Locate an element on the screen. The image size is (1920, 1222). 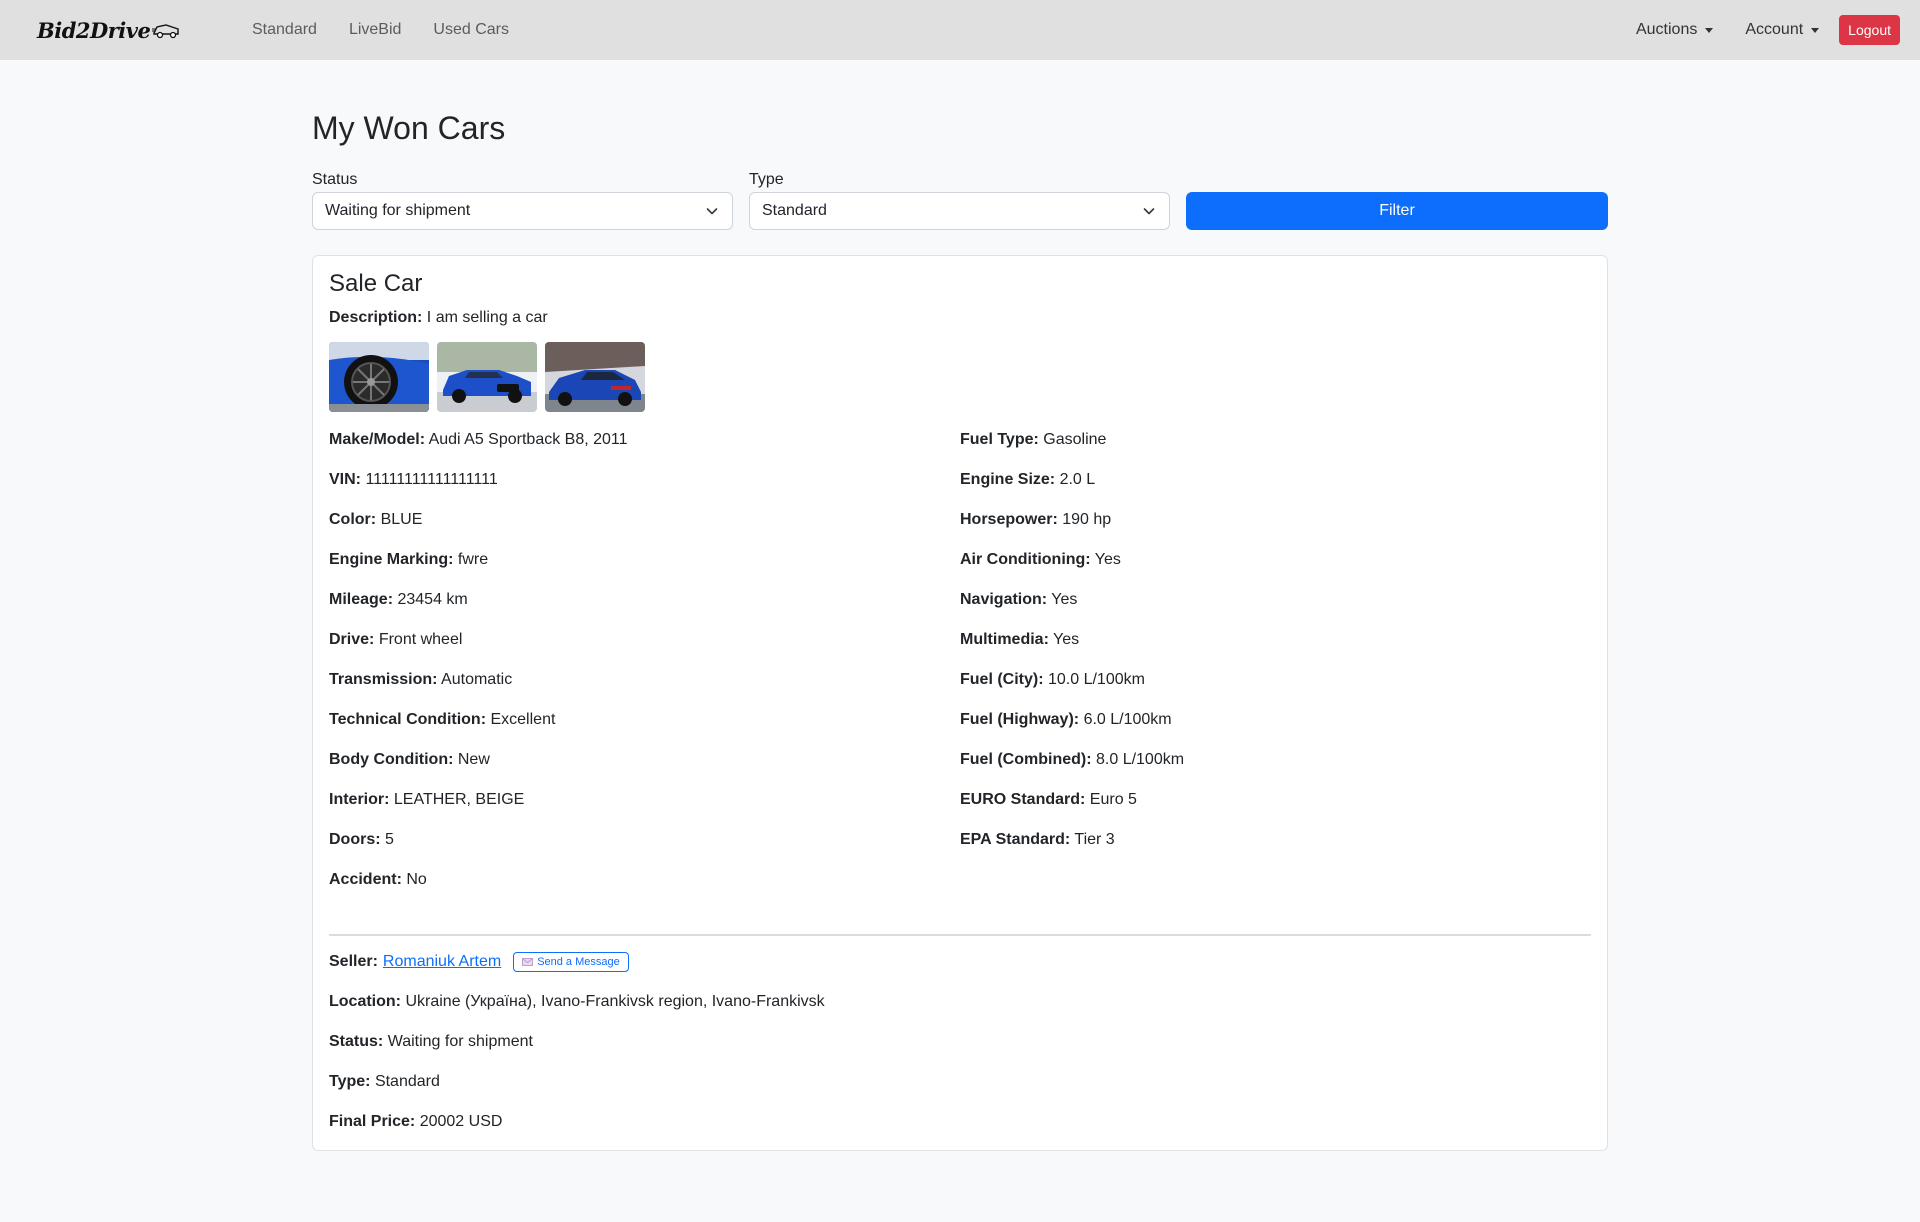
spec-doors: Doors: 5 is located at coordinates (361, 839).